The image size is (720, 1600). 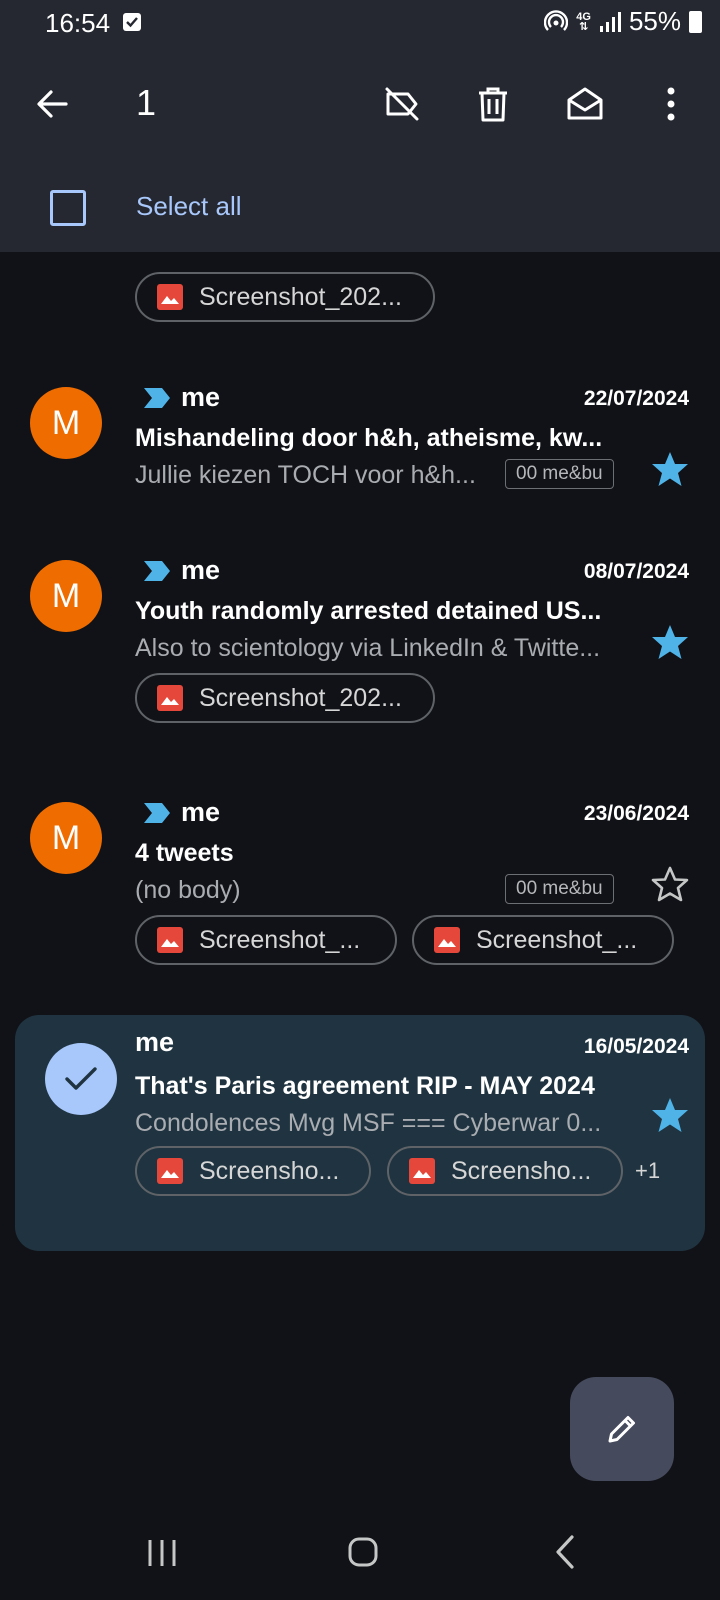 What do you see at coordinates (363, 1552) in the screenshot?
I see `home-icon` at bounding box center [363, 1552].